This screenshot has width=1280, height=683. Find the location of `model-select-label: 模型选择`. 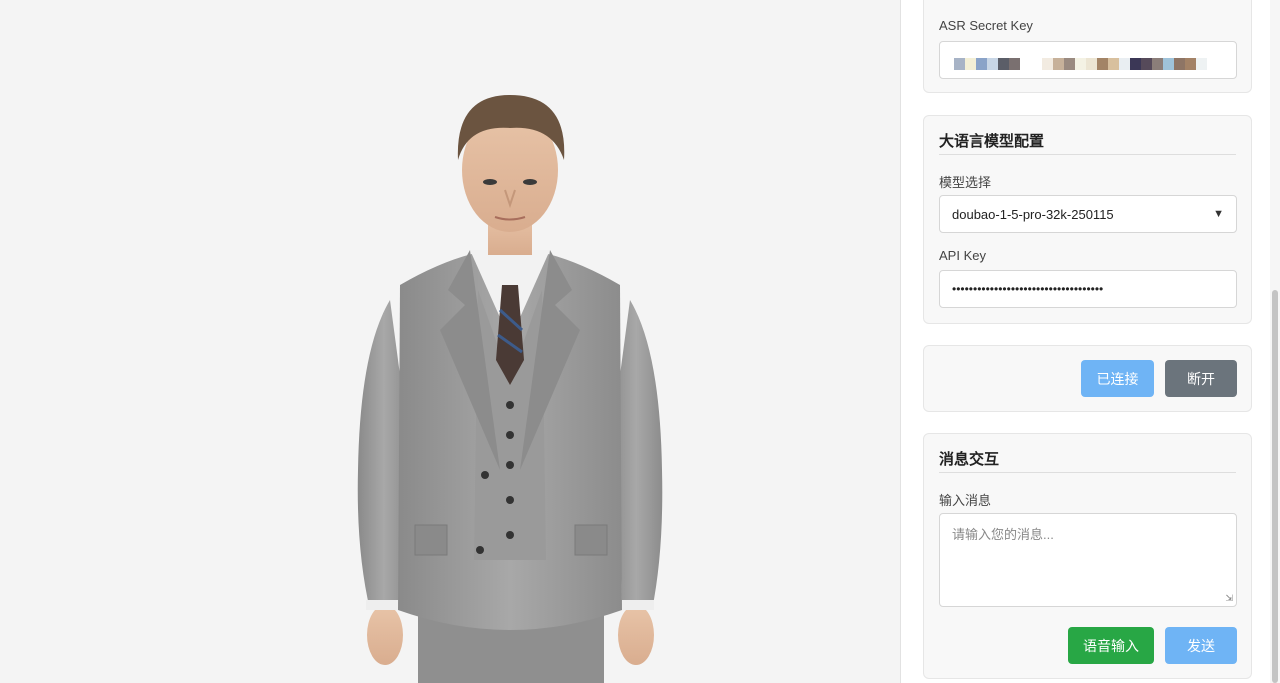

model-select-label: 模型选择 is located at coordinates (965, 182).